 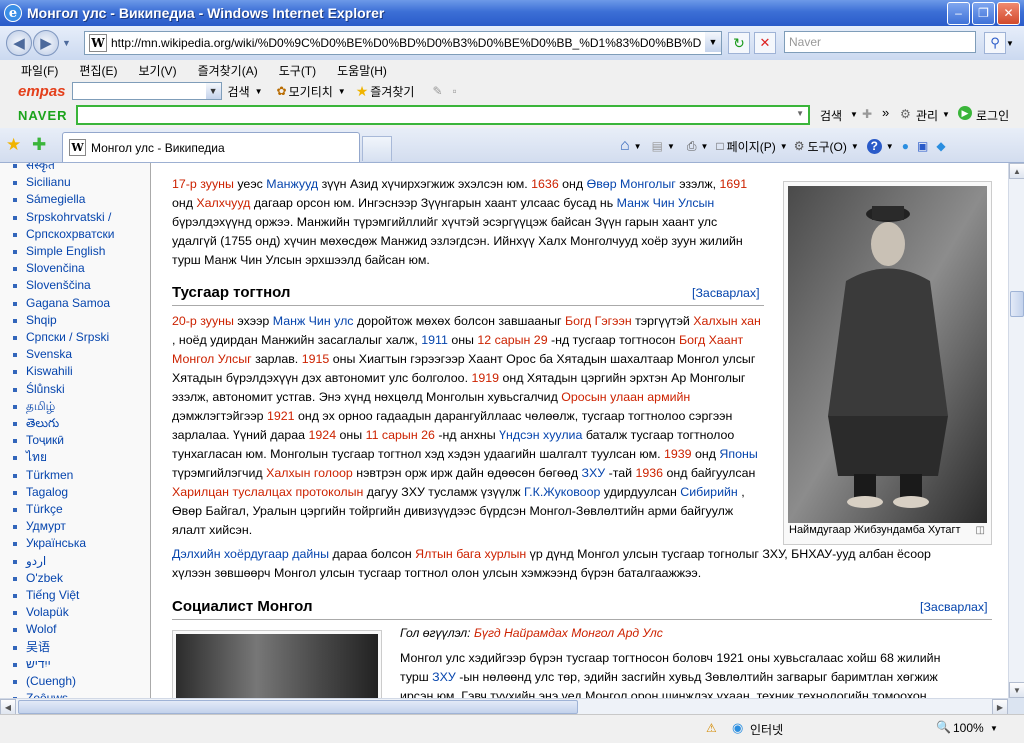 I want to click on article-link: Халхын хан, so click(x=727, y=321).